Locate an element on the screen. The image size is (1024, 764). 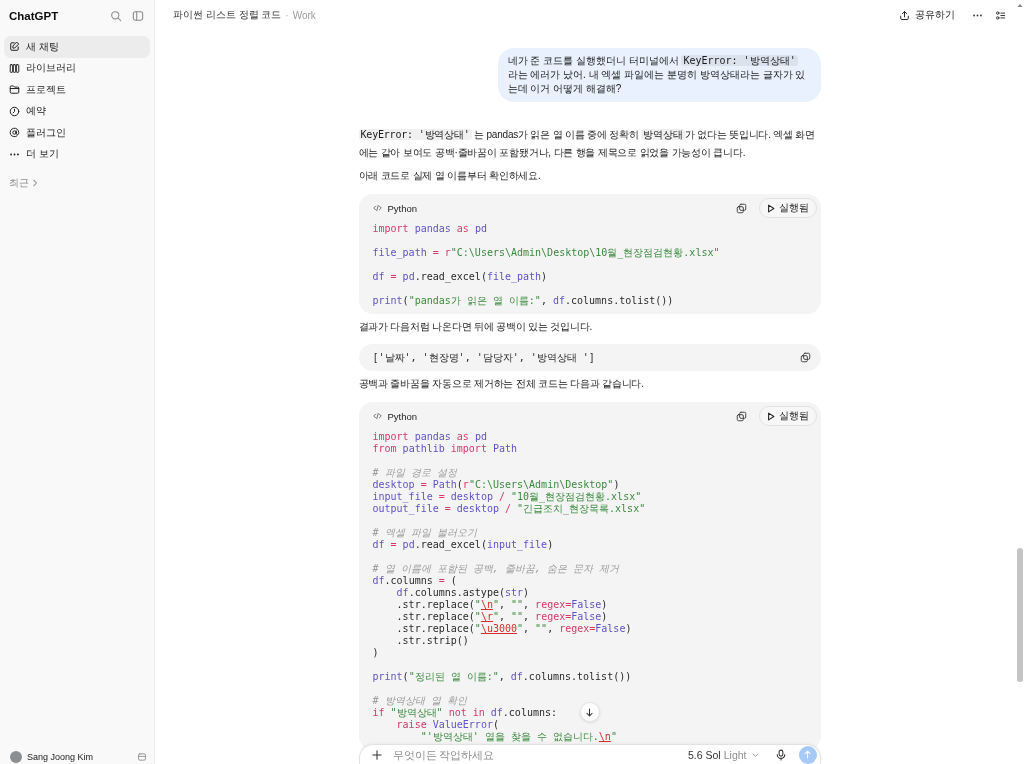
code-line: .str.replace("\n", "", regex=False) is located at coordinates (501, 604).